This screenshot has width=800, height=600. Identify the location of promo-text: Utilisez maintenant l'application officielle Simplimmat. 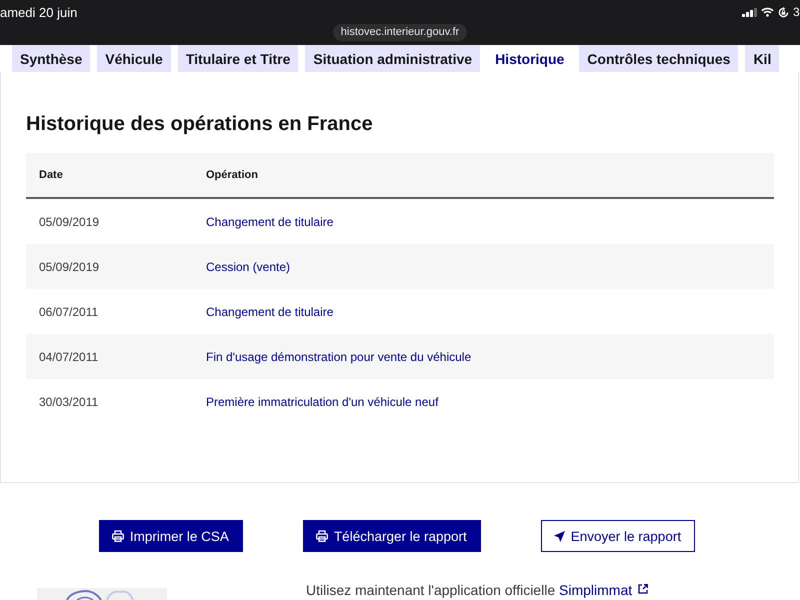
(477, 590).